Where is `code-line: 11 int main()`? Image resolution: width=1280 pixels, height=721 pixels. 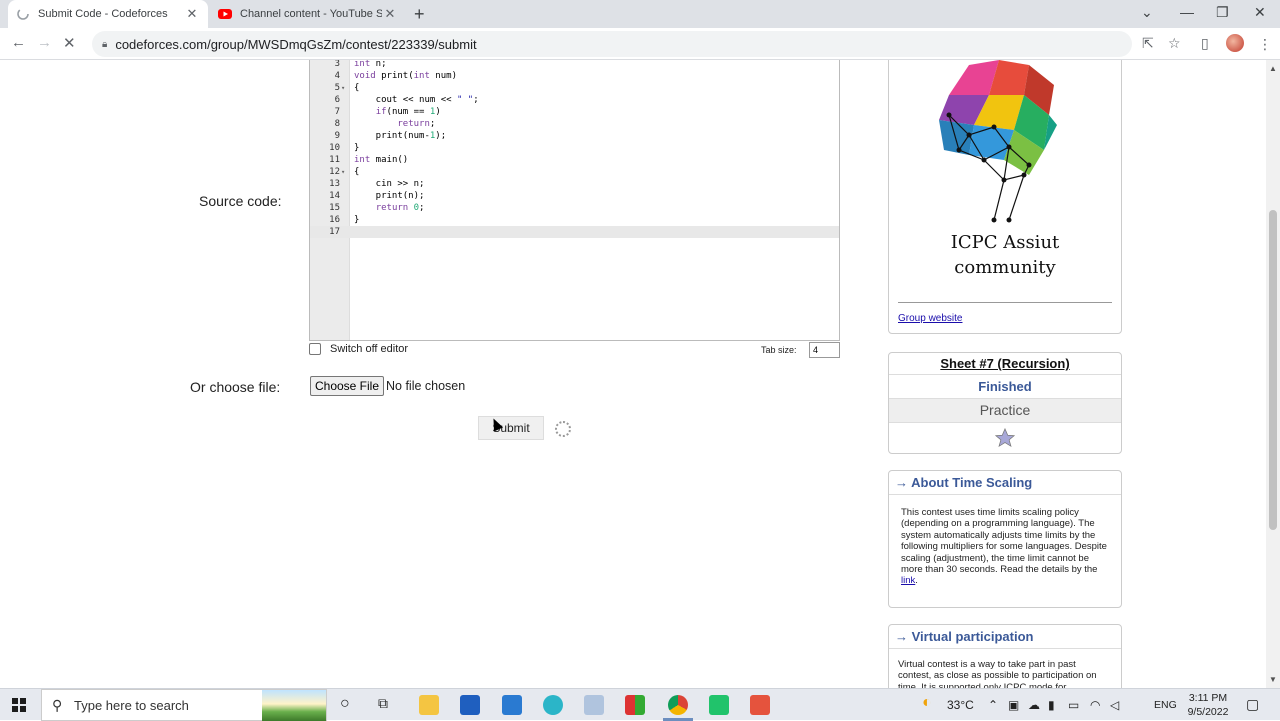
code-line: 11 int main() is located at coordinates (574, 160).